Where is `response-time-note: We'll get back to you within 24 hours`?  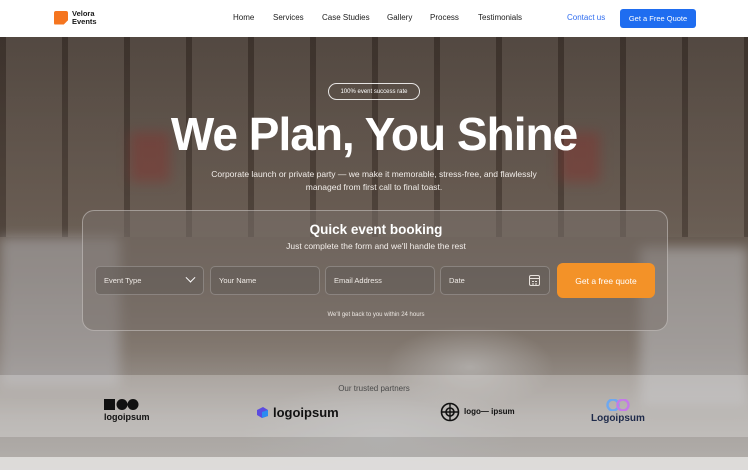 response-time-note: We'll get back to you within 24 hours is located at coordinates (376, 315).